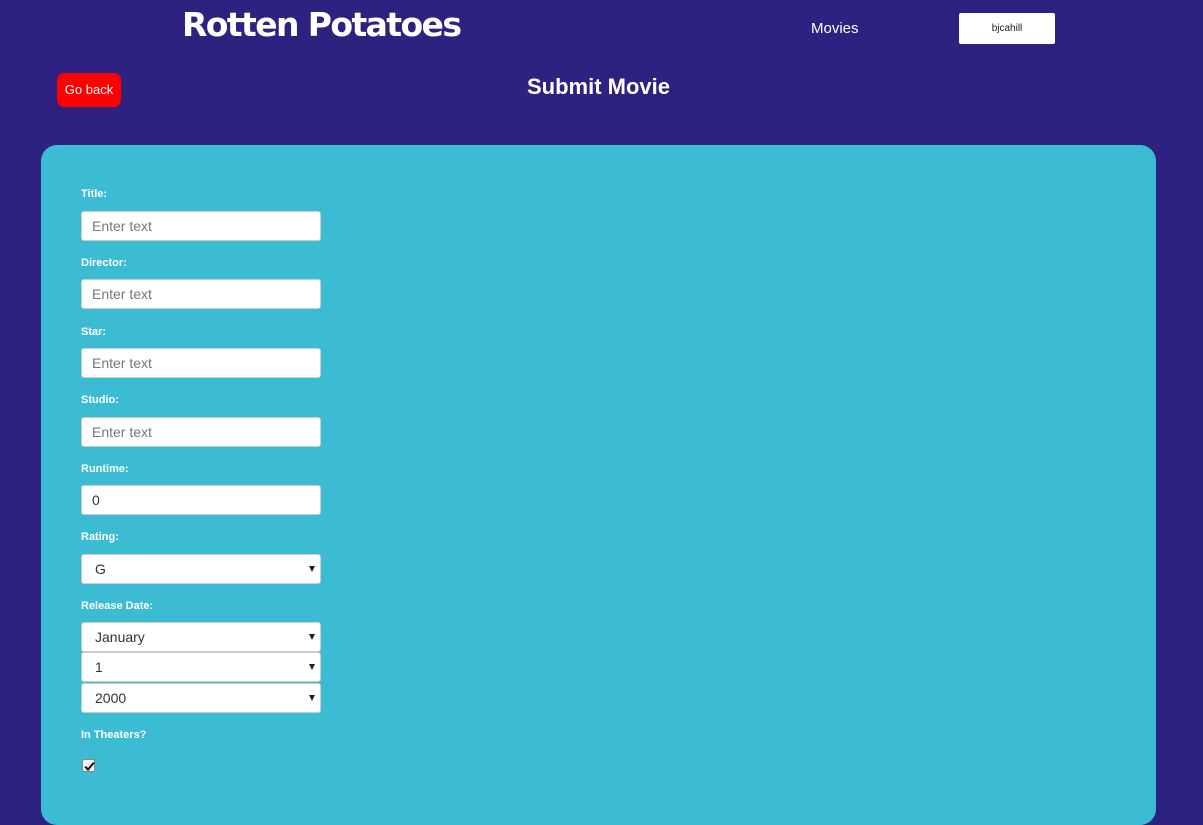 The width and height of the screenshot is (1203, 825). What do you see at coordinates (94, 194) in the screenshot?
I see `title-label: Title:` at bounding box center [94, 194].